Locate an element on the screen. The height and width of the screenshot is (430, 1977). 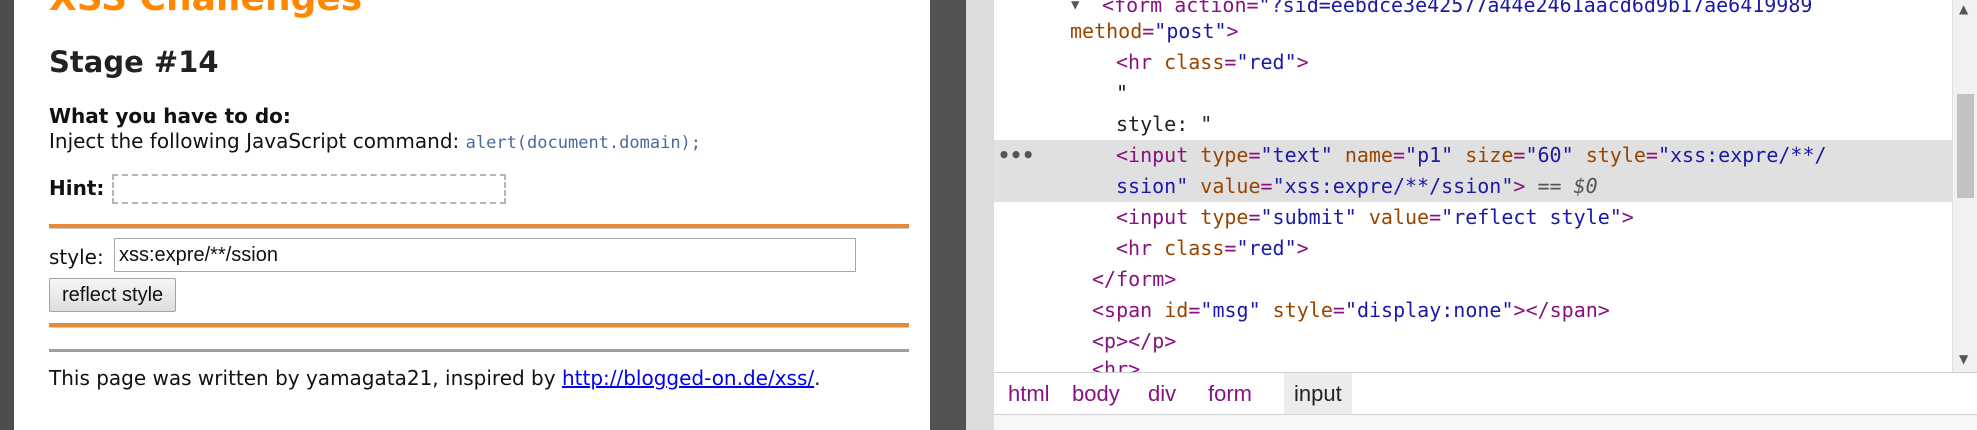
style-value-part2: ssion" is located at coordinates (1152, 186).